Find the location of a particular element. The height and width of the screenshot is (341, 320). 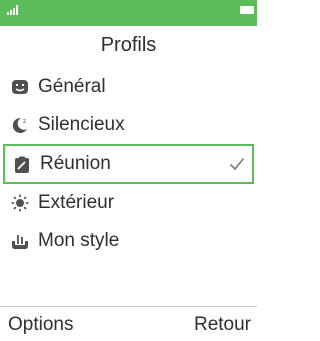

custom-icon is located at coordinates (20, 242).